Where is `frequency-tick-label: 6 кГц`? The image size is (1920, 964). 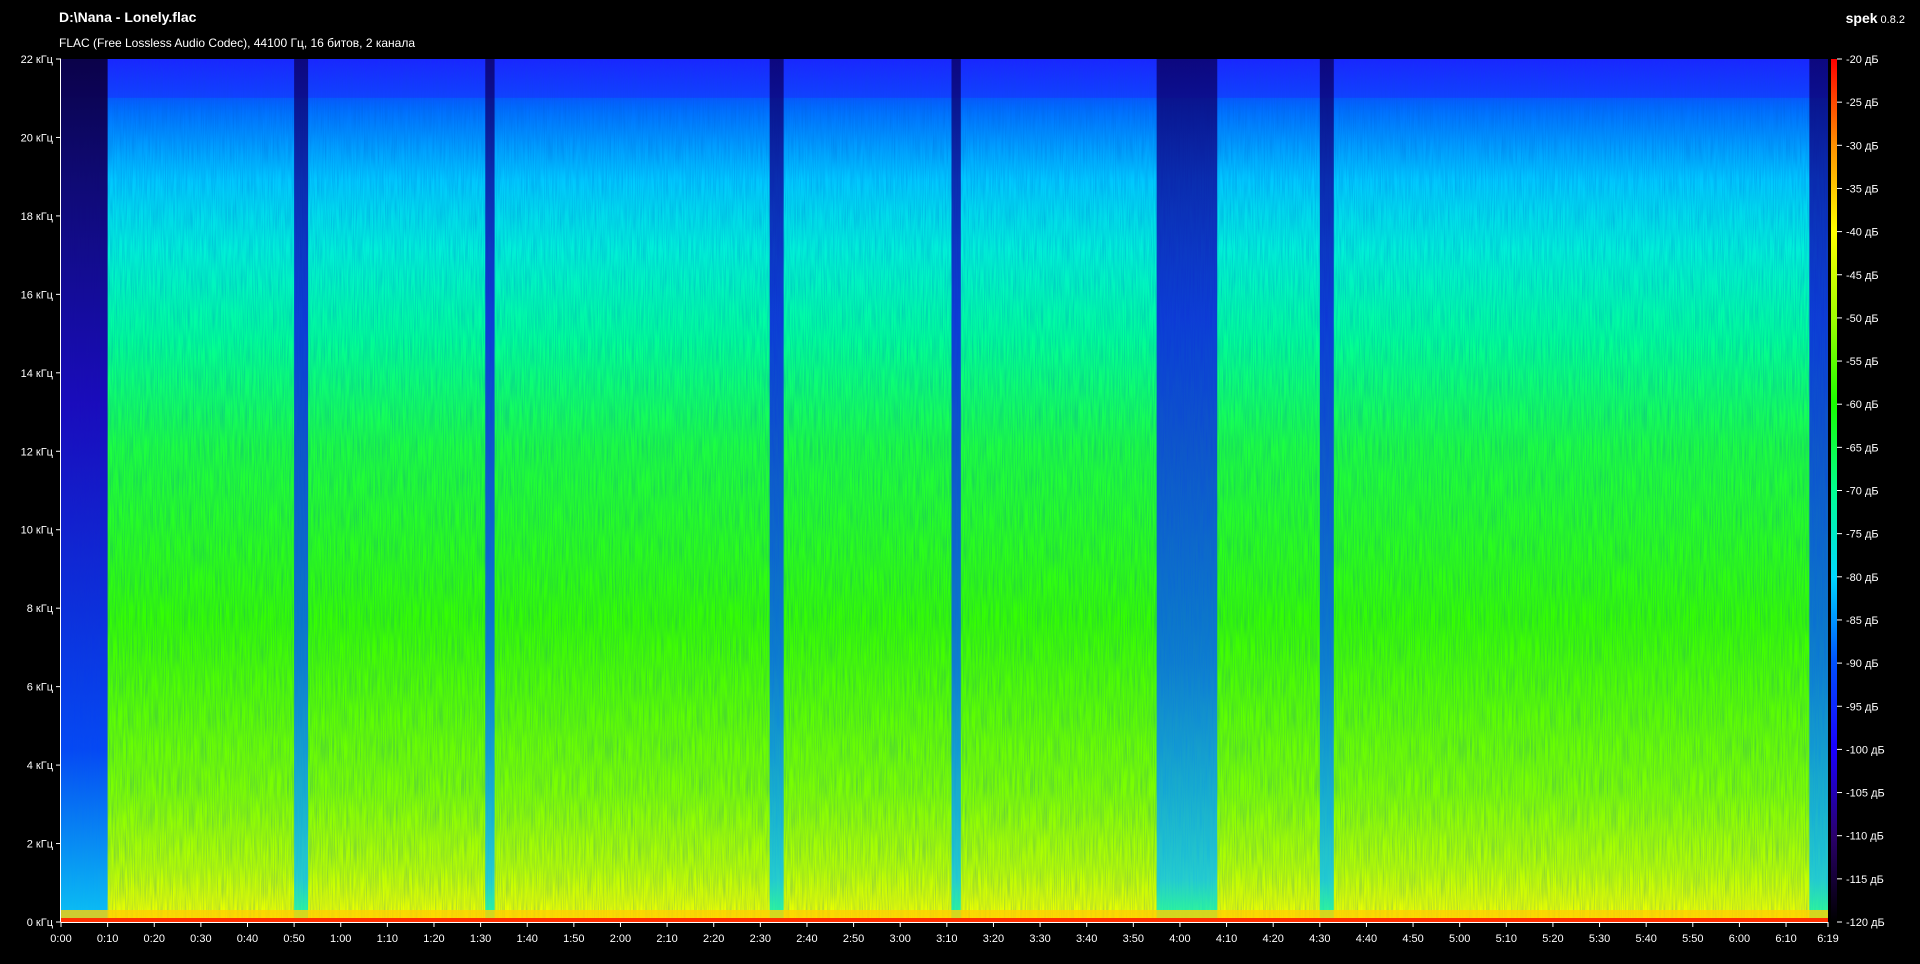
frequency-tick-label: 6 кГц is located at coordinates (40, 688).